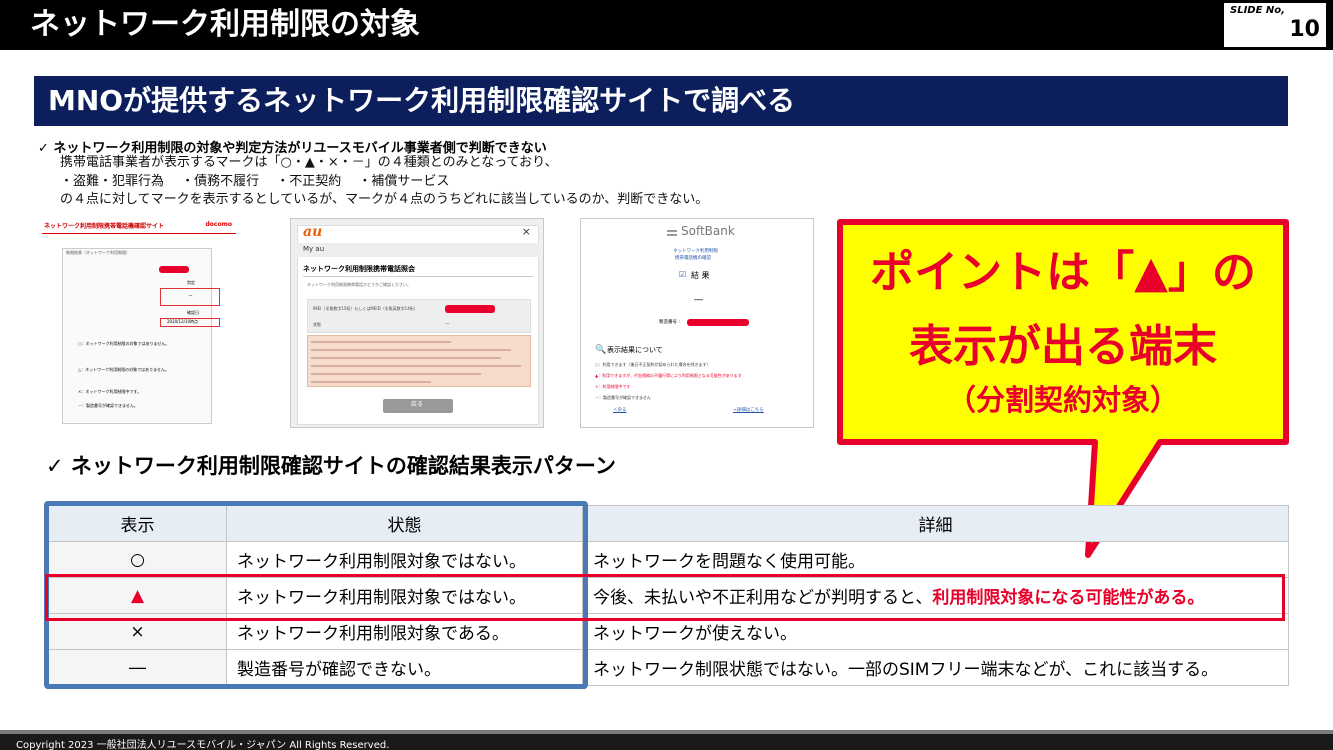 This screenshot has height=750, width=1333. What do you see at coordinates (935, 559) in the screenshot?
I see `detail-cell: ネットワークを問題なく使用可能。` at bounding box center [935, 559].